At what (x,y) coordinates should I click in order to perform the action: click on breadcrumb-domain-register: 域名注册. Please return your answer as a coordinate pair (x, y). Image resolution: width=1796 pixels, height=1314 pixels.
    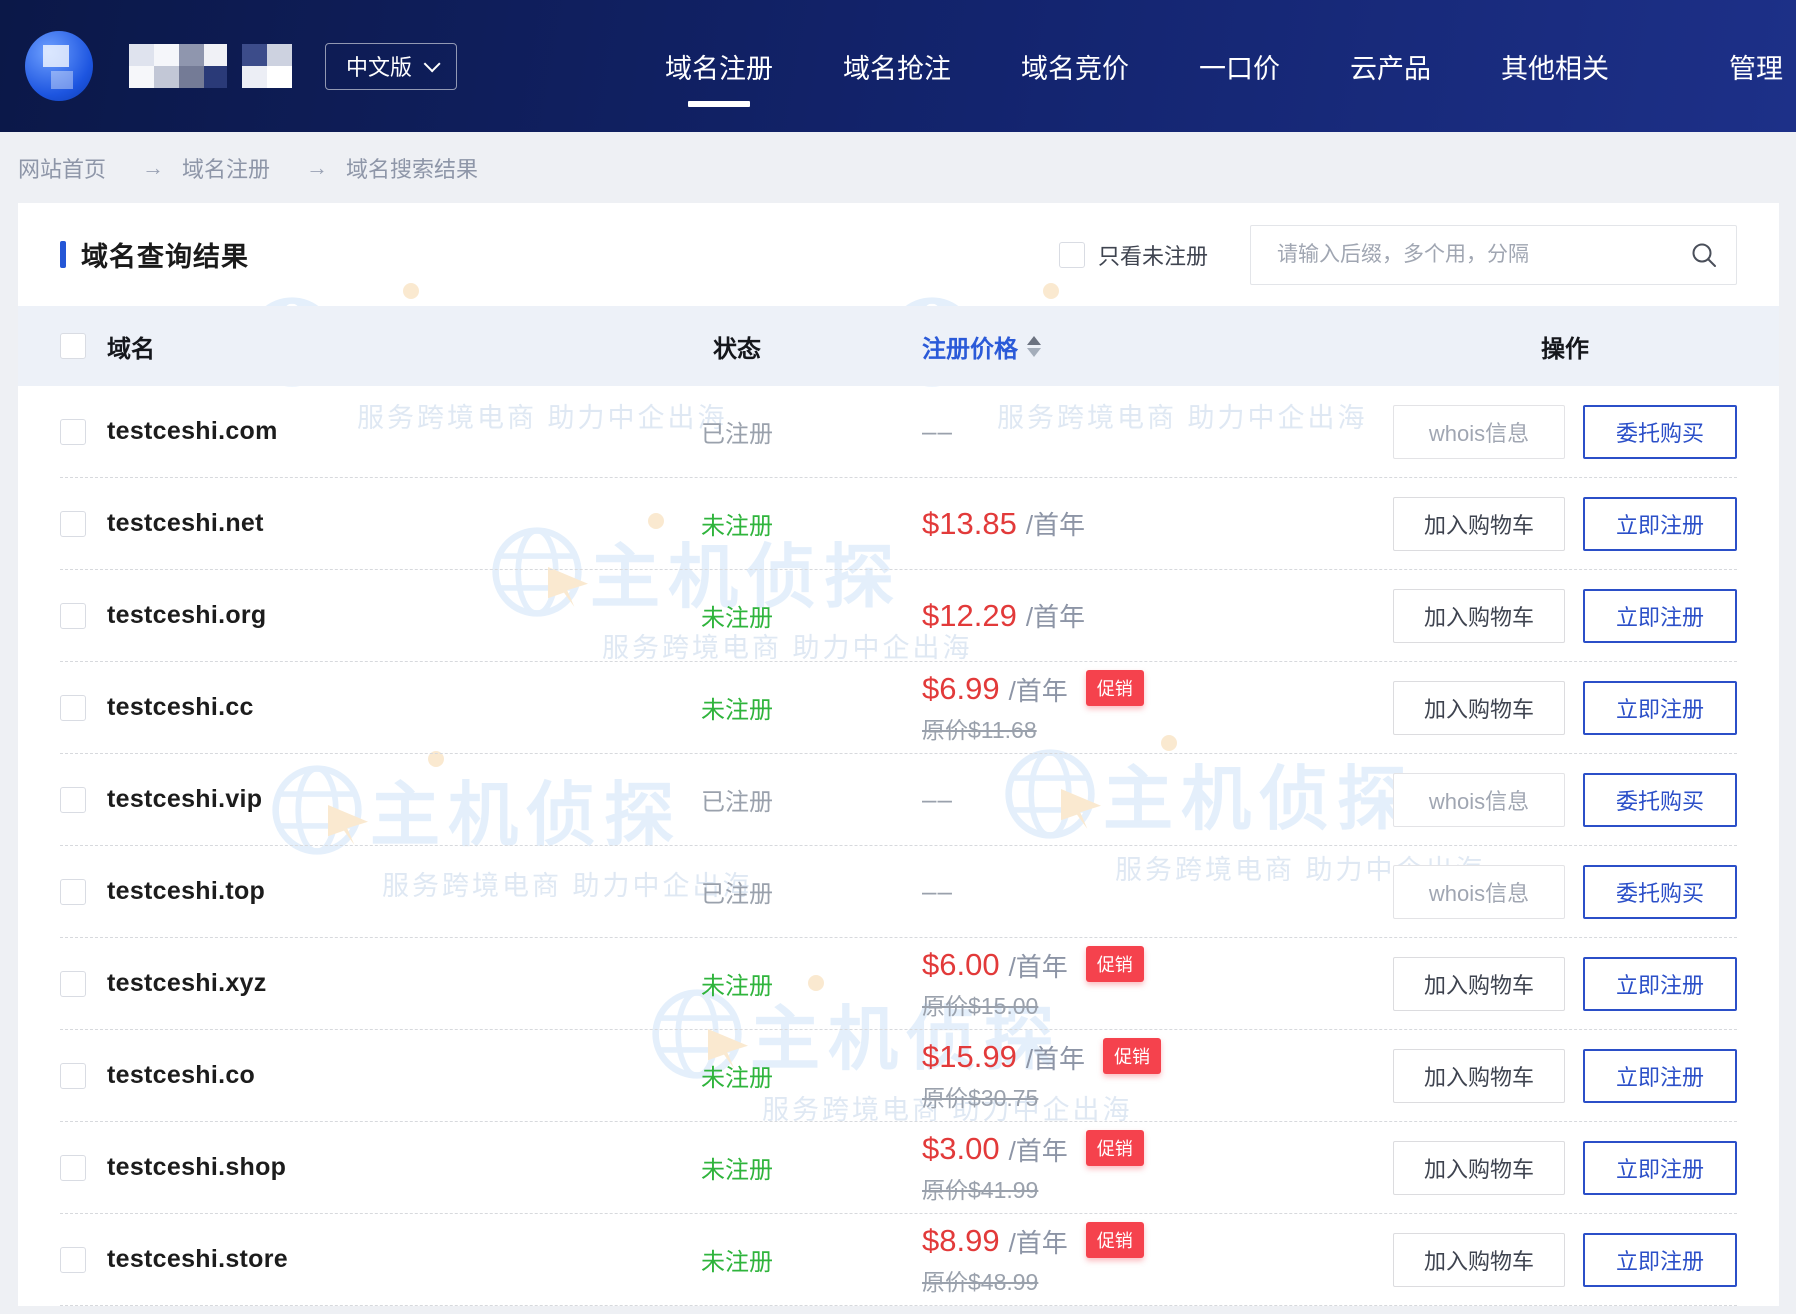
    Looking at the image, I should click on (226, 168).